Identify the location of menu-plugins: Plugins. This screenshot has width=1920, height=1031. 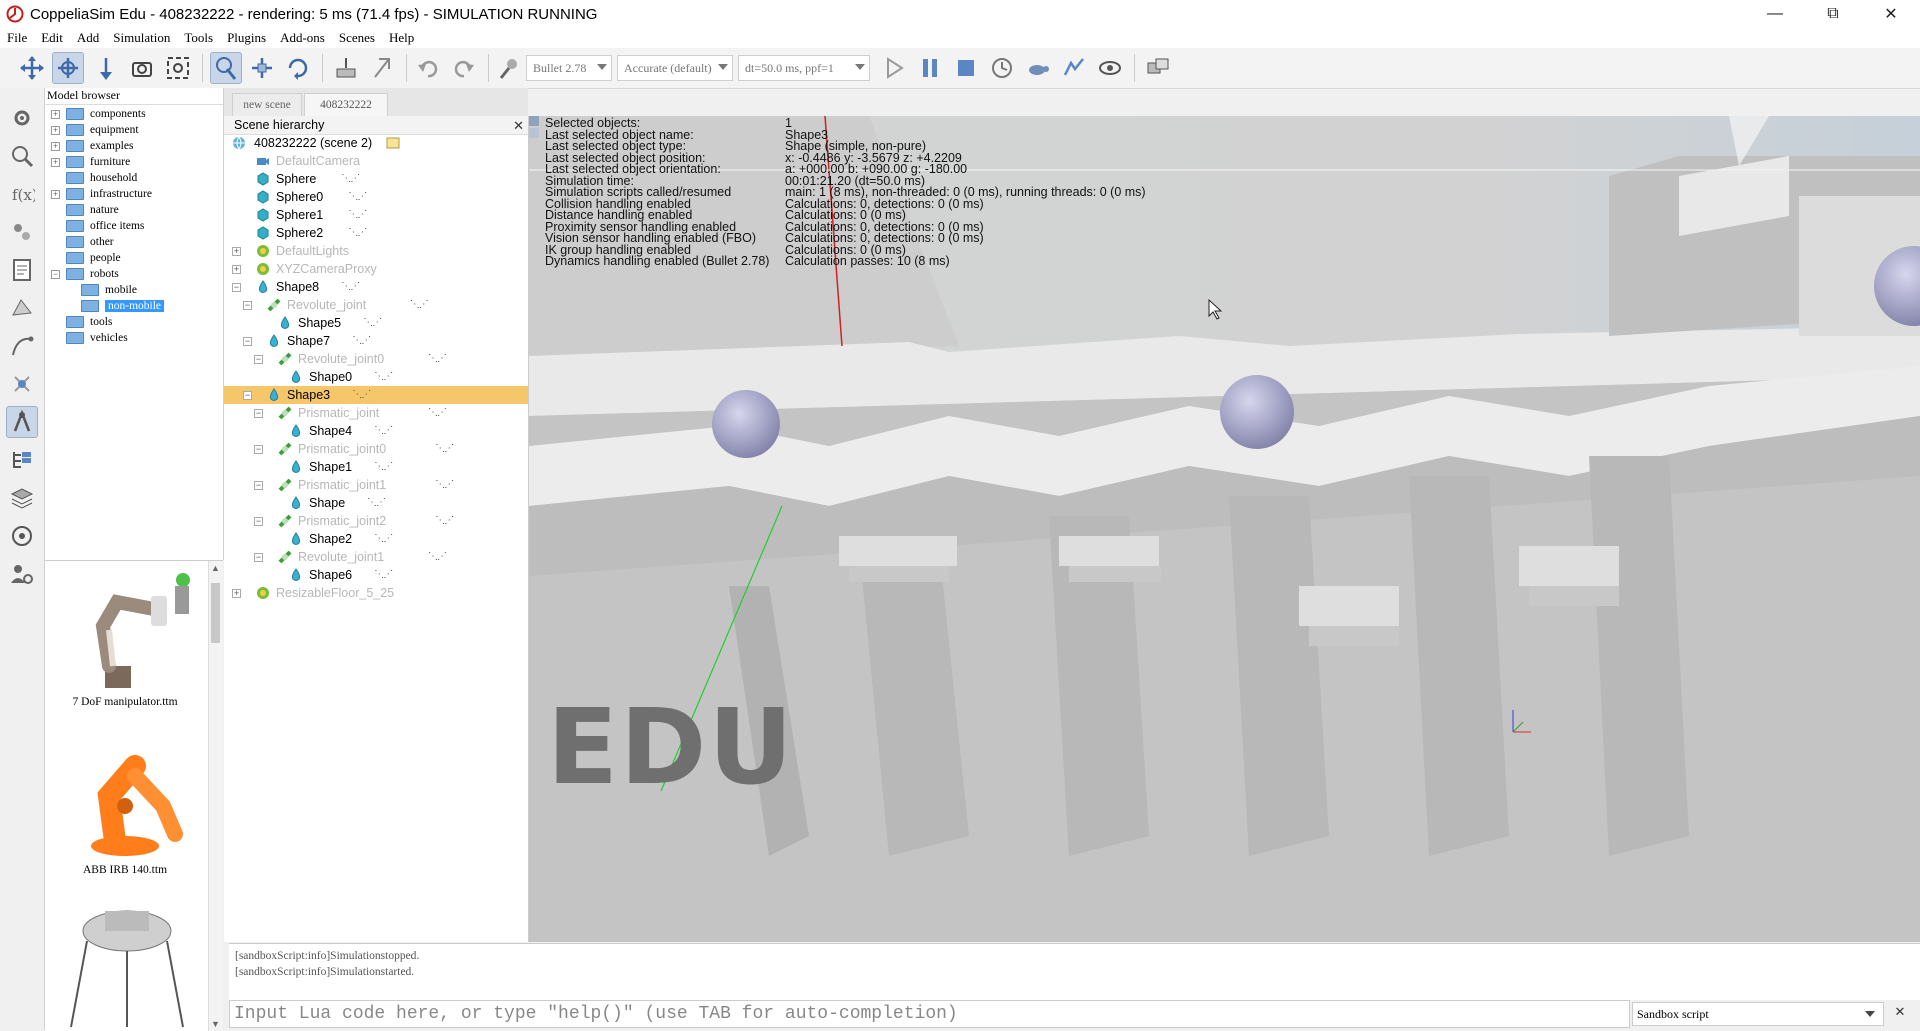
(246, 38).